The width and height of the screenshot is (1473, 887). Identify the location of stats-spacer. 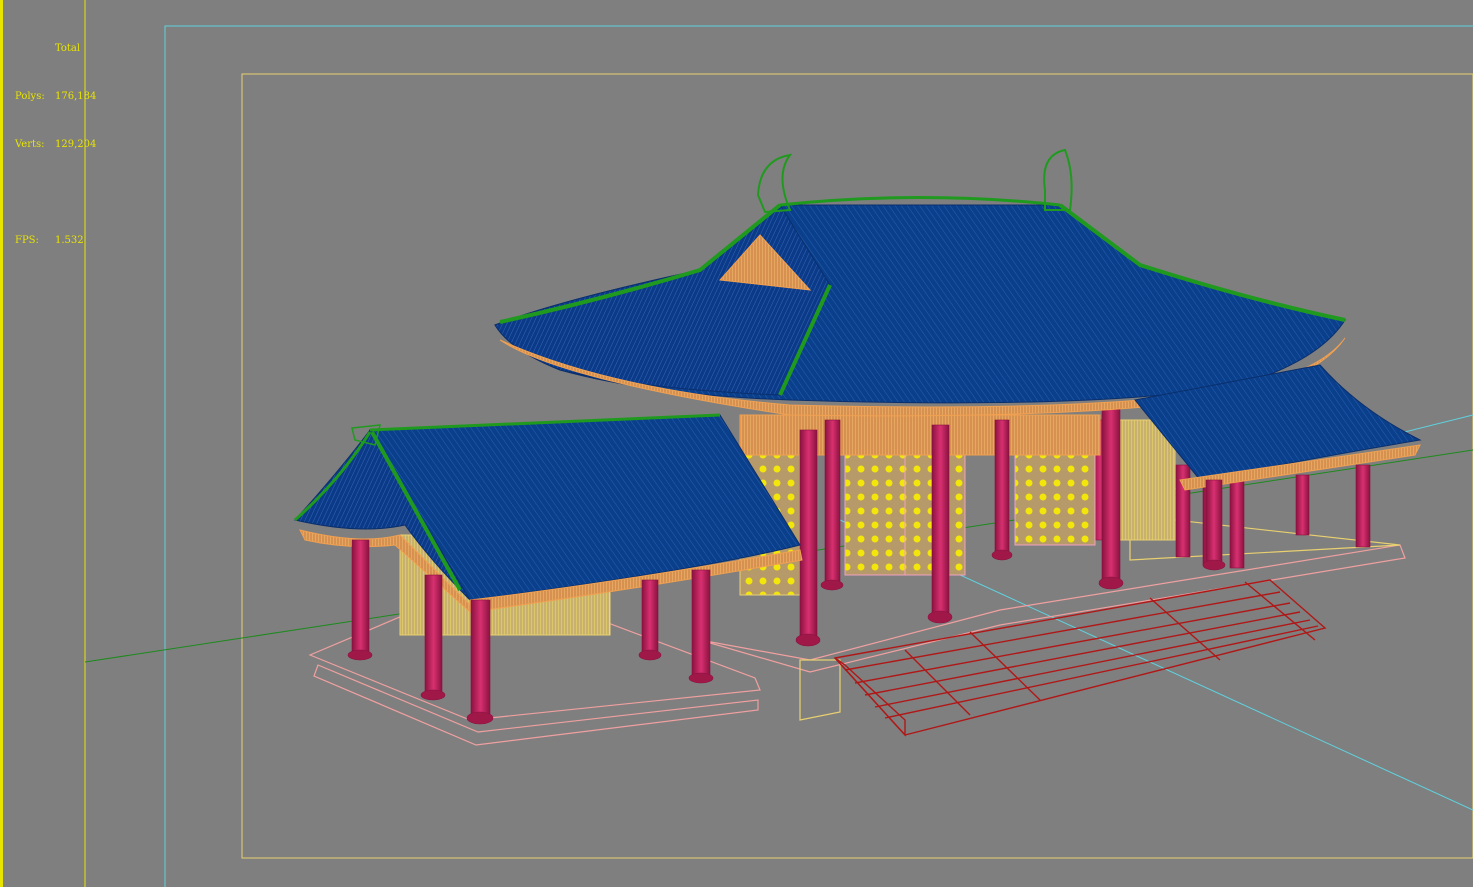
(55, 193).